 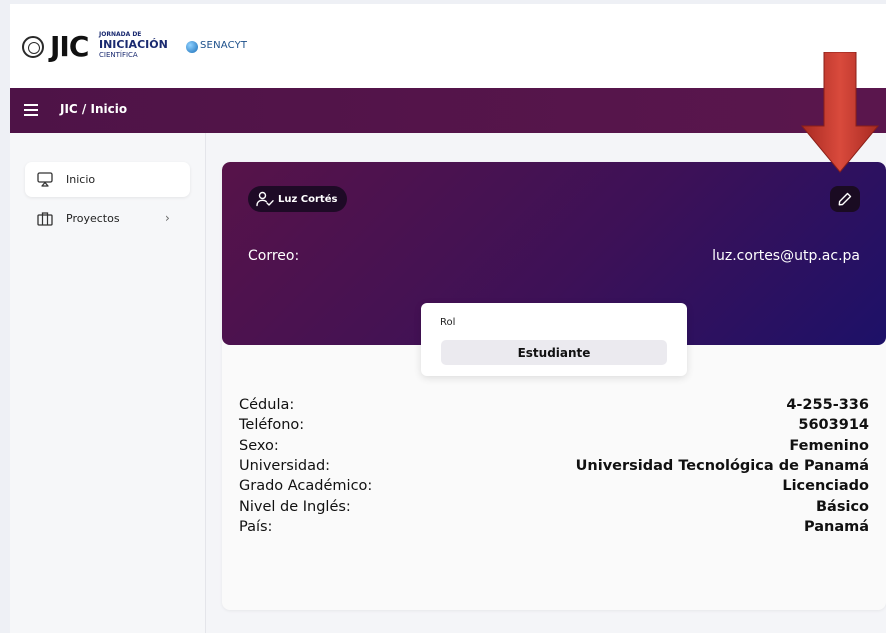 What do you see at coordinates (827, 405) in the screenshot?
I see `detail-value: 4-255-336` at bounding box center [827, 405].